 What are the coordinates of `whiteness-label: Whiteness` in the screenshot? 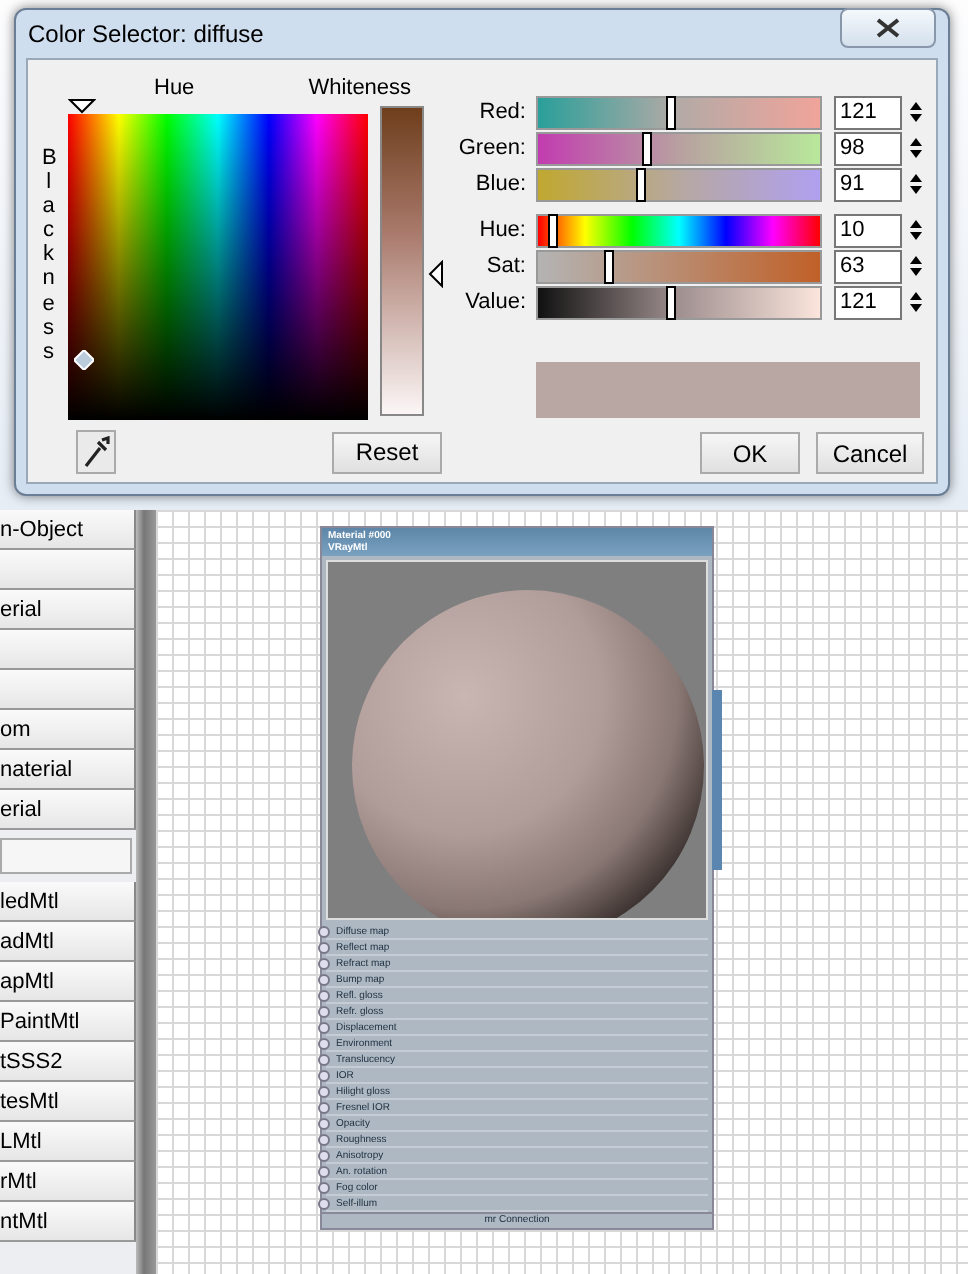 It's located at (360, 88).